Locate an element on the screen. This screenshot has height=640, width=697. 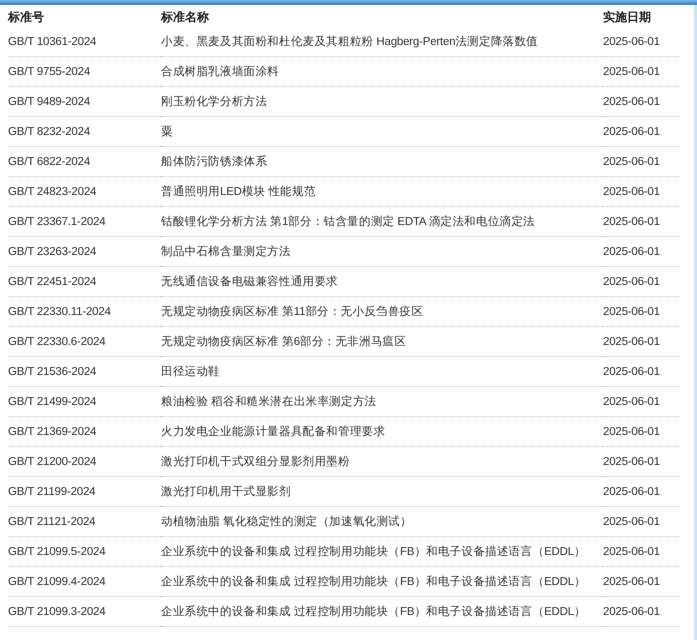
table-cell: 制品中石棉含量测定方法 is located at coordinates (382, 252).